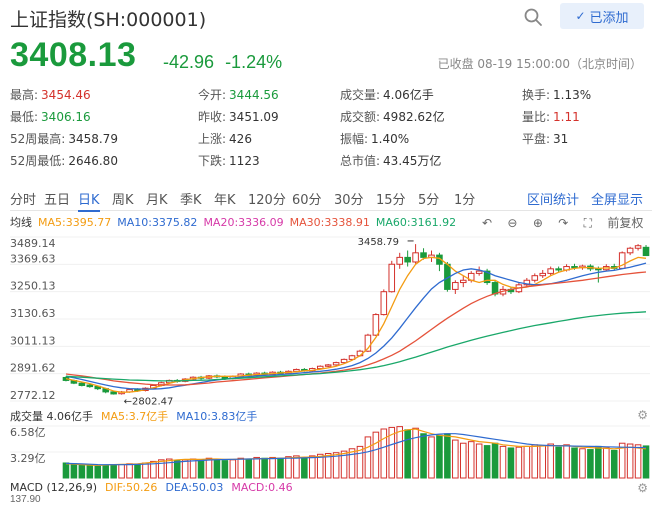 The image size is (662, 505). What do you see at coordinates (588, 223) in the screenshot?
I see `fullscreen-icon: ⛶` at bounding box center [588, 223].